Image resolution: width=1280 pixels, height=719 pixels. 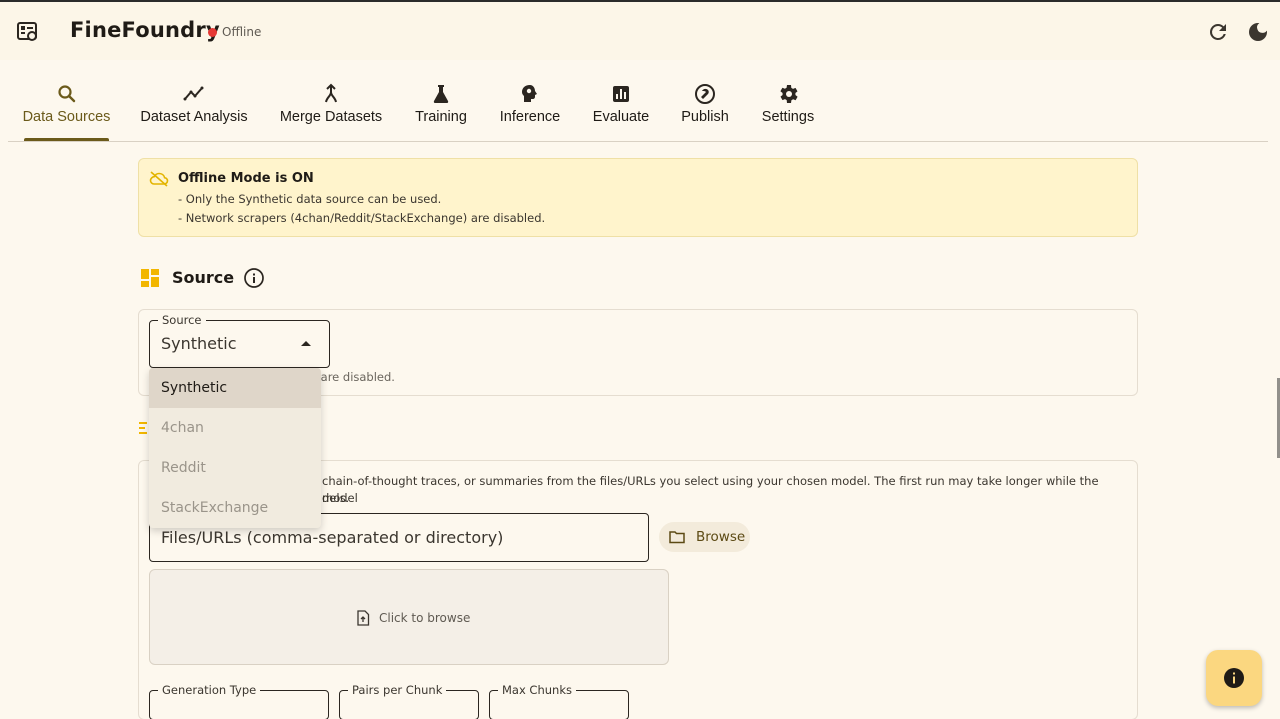 I want to click on bar-chart-icon, so click(x=621, y=94).